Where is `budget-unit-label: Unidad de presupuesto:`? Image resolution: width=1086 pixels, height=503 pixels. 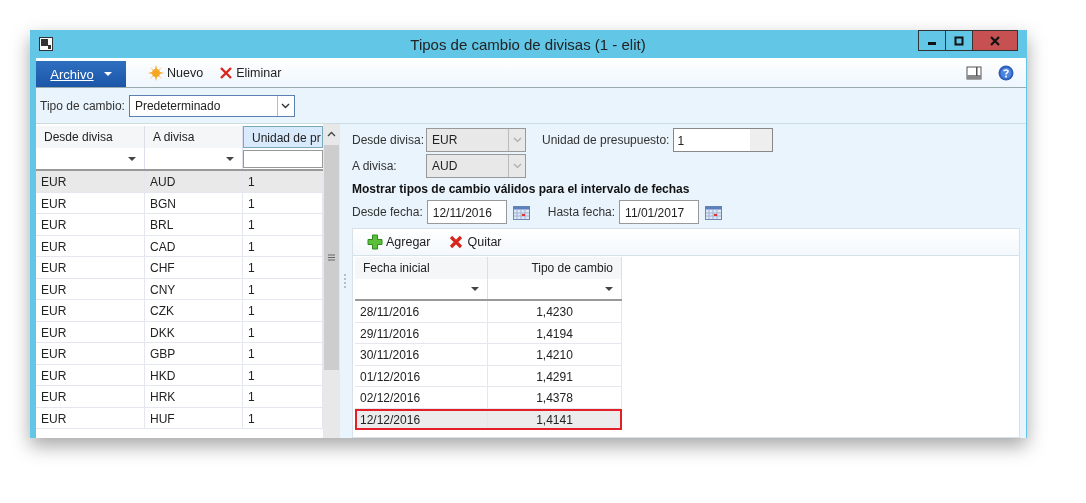 budget-unit-label: Unidad de presupuesto: is located at coordinates (606, 140).